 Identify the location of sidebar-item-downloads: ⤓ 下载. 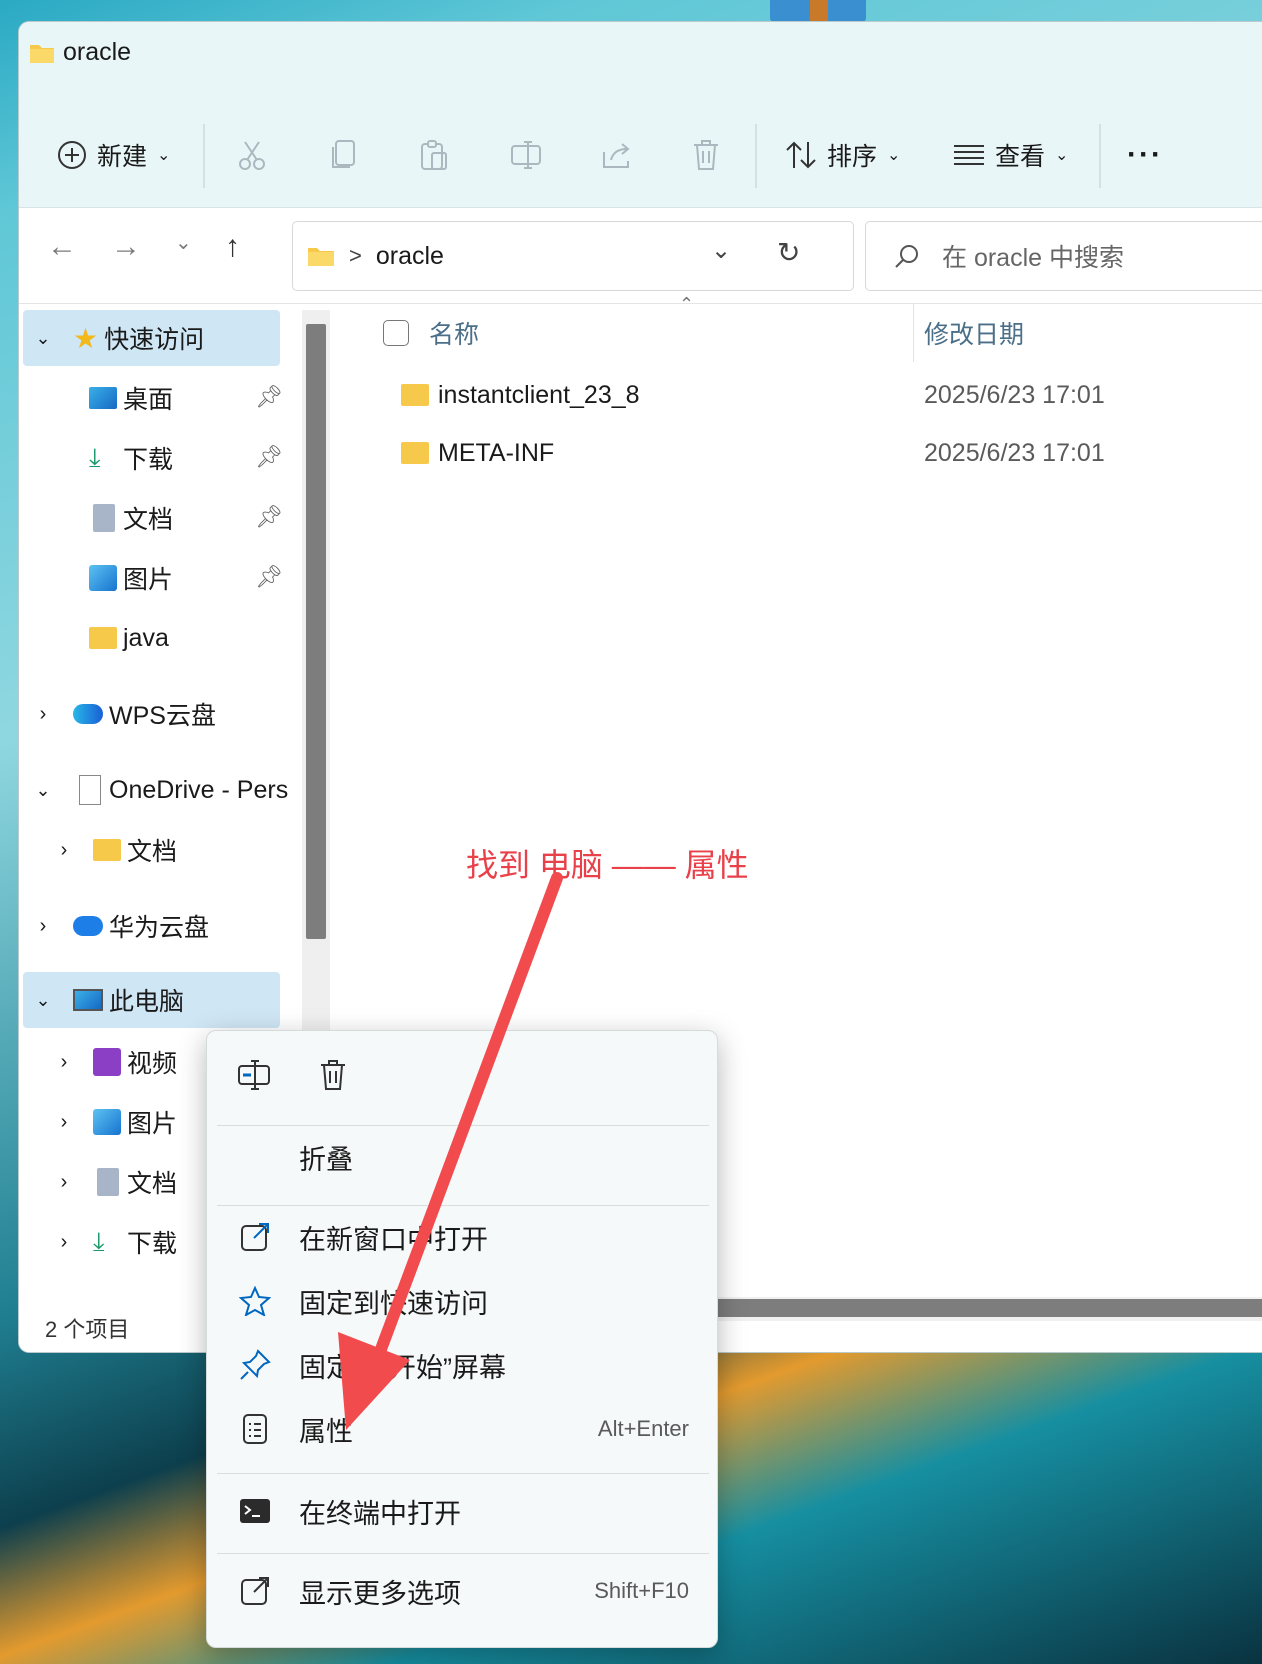
(131, 458).